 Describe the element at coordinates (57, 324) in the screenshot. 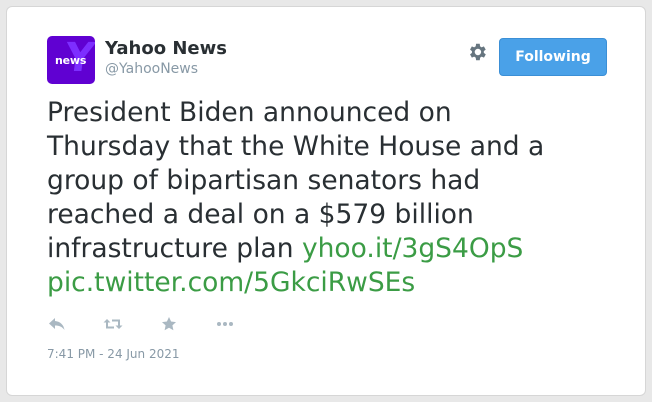

I see `reply-icon` at that location.